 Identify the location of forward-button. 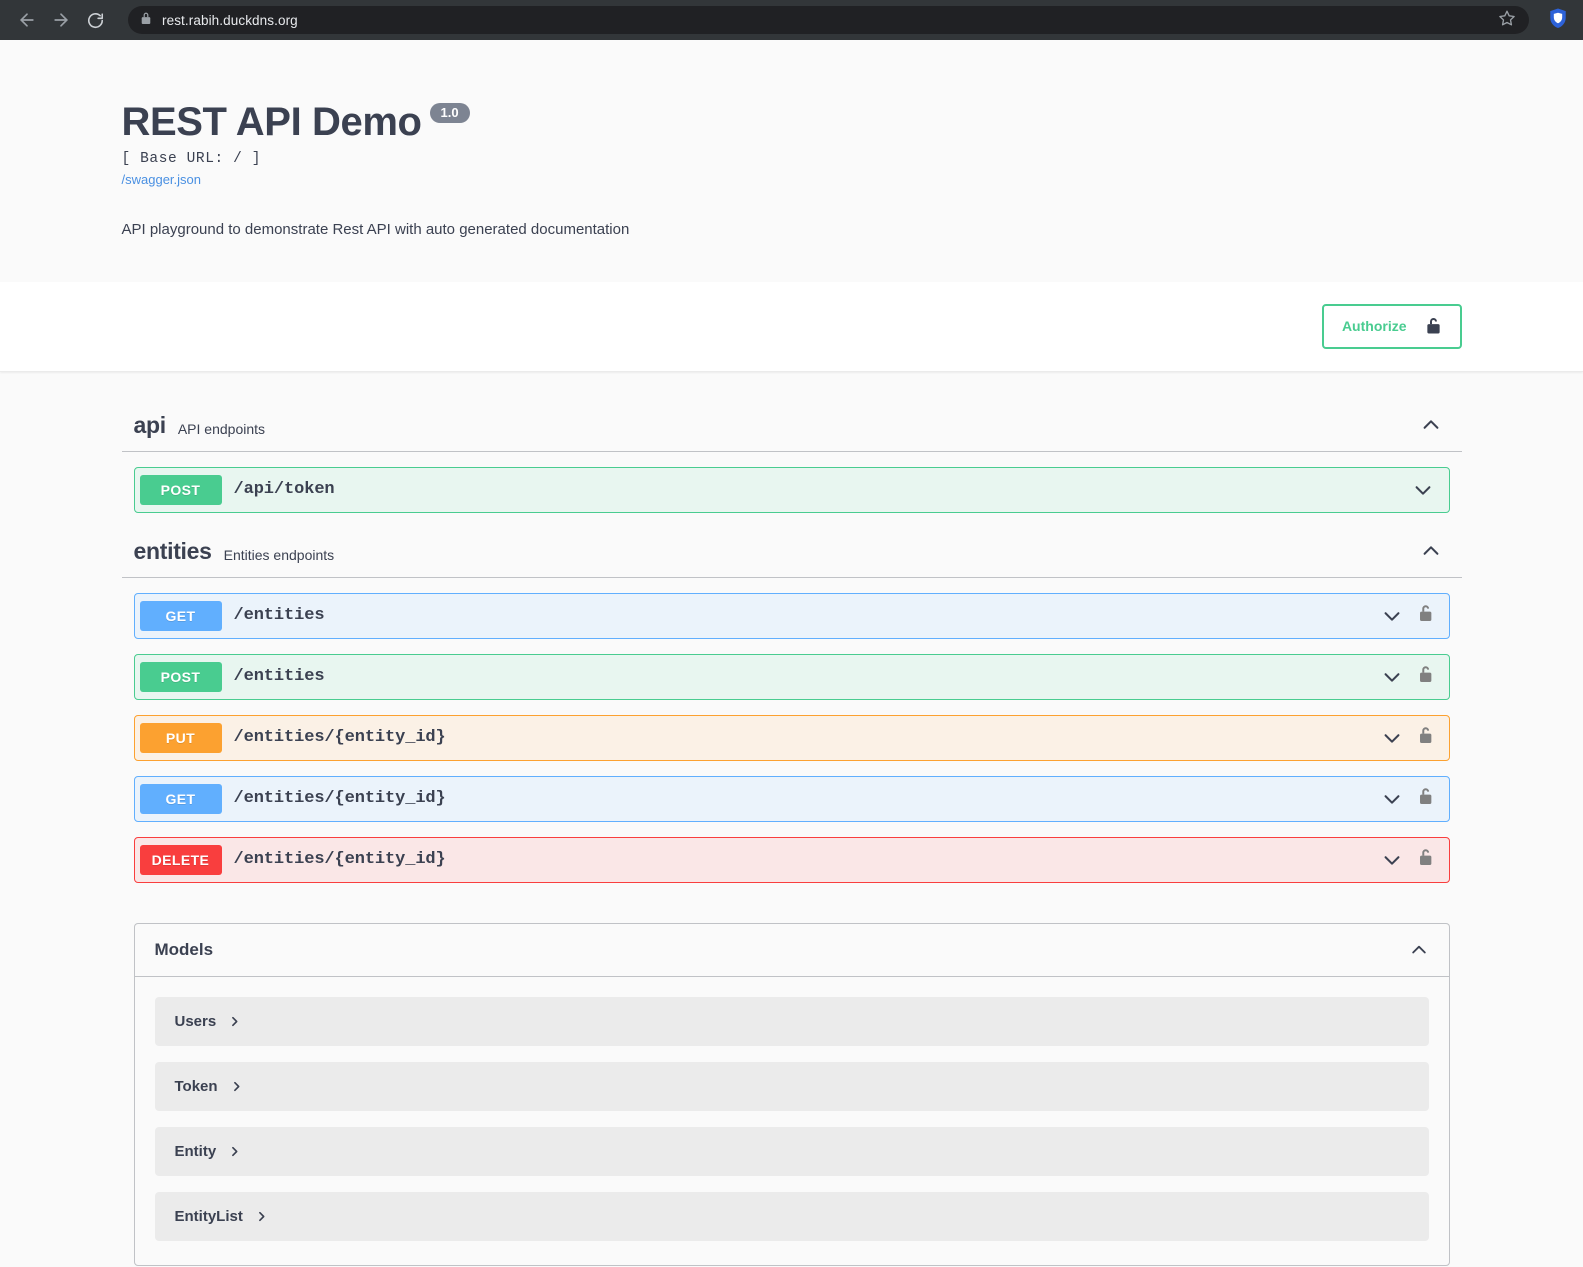
(61, 20).